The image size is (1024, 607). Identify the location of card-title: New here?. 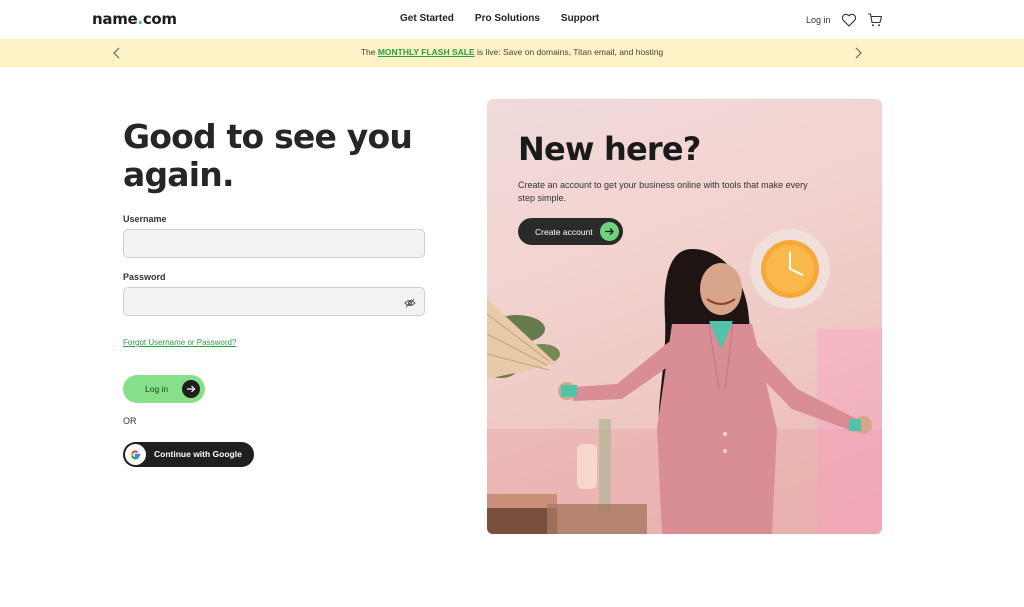
(609, 149).